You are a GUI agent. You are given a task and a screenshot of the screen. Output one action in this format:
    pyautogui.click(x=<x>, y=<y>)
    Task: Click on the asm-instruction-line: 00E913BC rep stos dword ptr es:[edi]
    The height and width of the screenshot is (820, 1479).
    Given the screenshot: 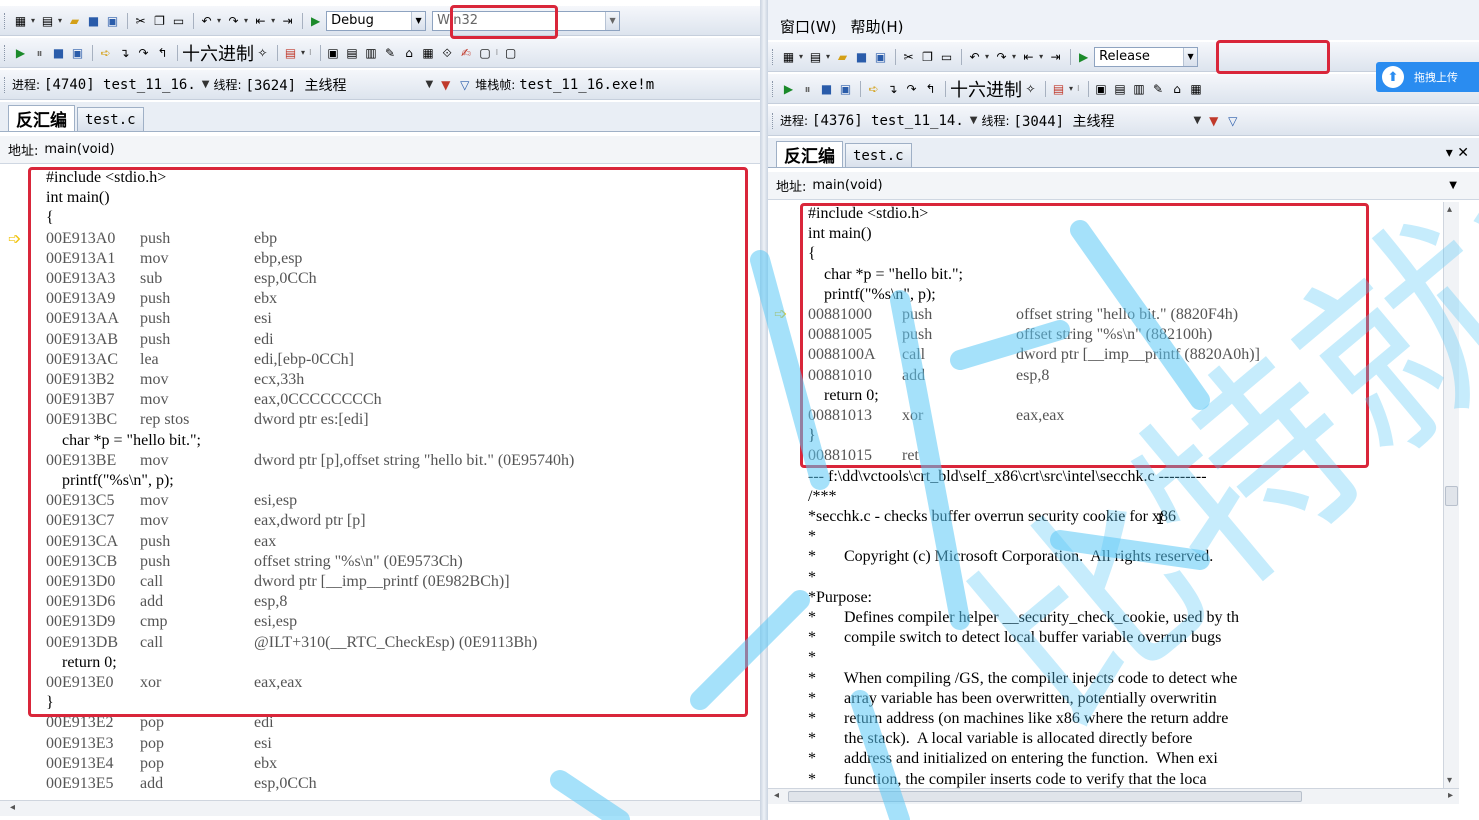 What is the action you would take?
    pyautogui.click(x=207, y=420)
    